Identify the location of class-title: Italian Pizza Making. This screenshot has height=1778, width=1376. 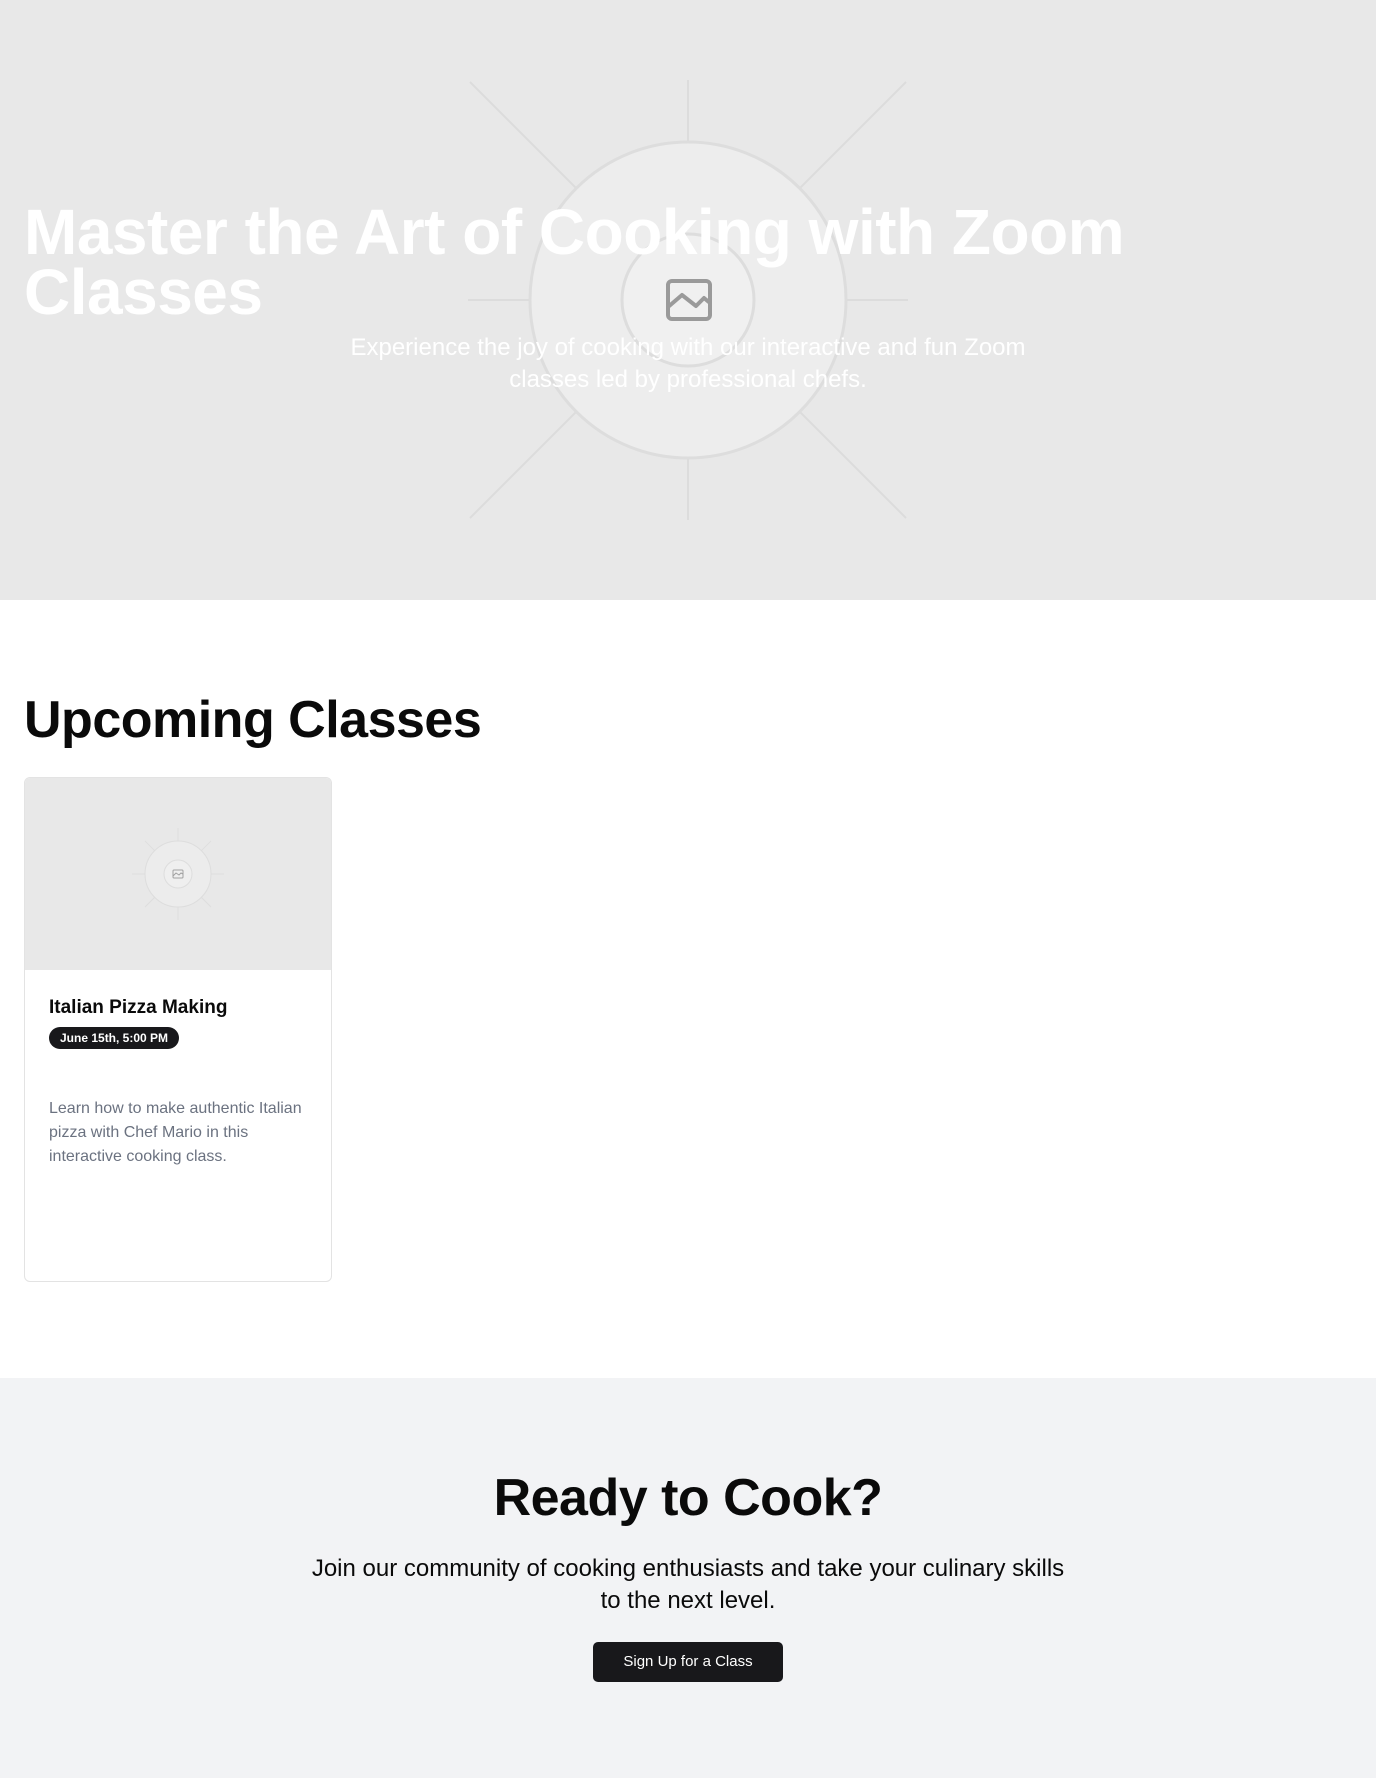
(138, 1007).